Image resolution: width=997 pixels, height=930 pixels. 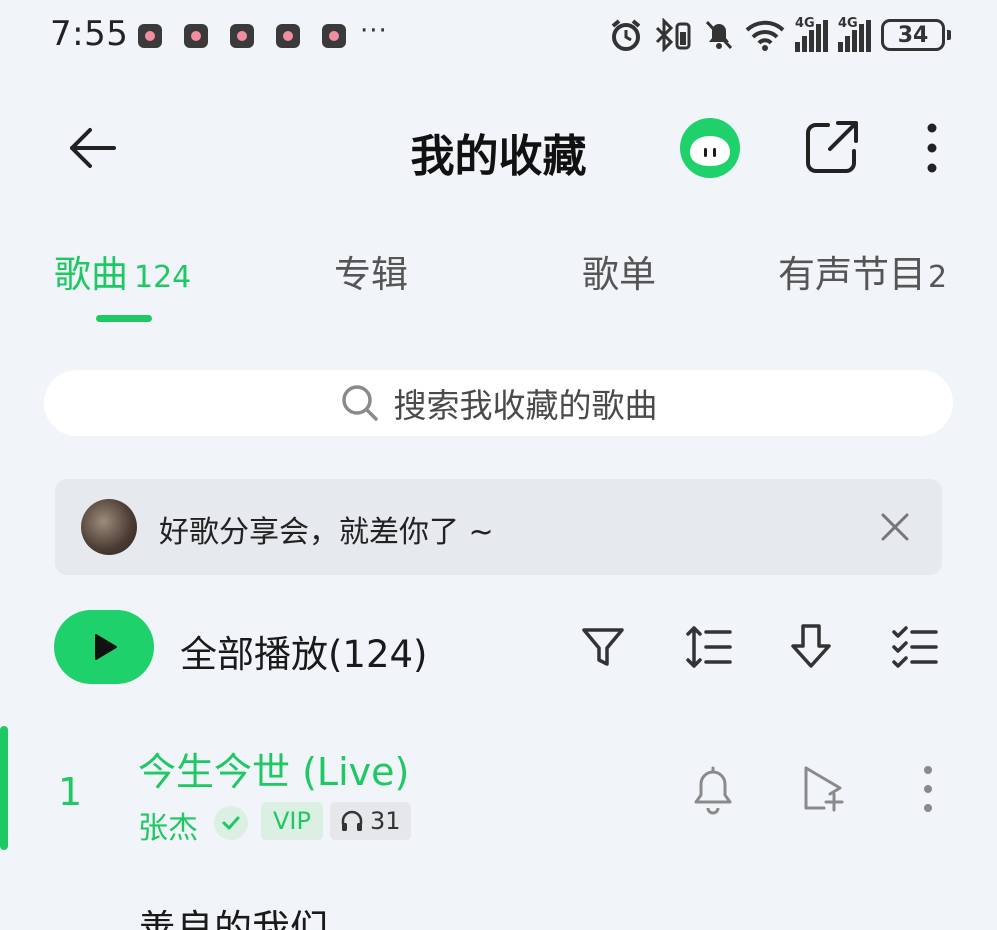 What do you see at coordinates (352, 820) in the screenshot?
I see `headphones-icon` at bounding box center [352, 820].